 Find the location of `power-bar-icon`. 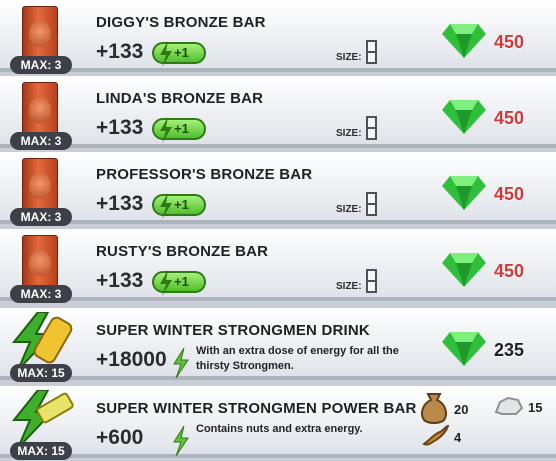

power-bar-icon is located at coordinates (42, 419).